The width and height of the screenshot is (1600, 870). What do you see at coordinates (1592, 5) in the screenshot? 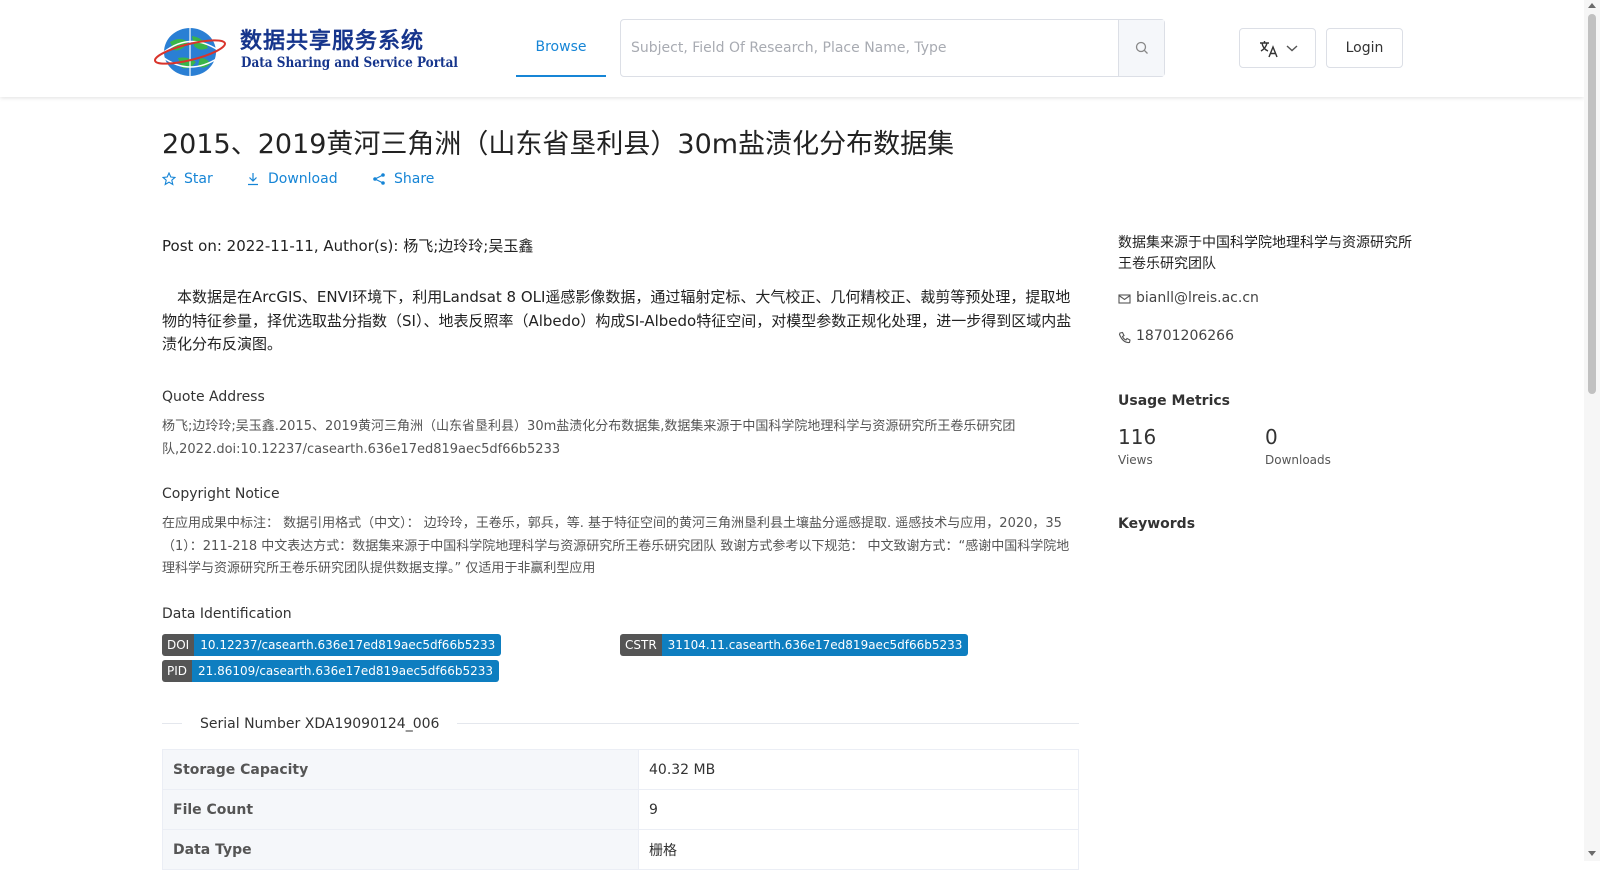
I see `scroll-up-arrow-icon` at bounding box center [1592, 5].